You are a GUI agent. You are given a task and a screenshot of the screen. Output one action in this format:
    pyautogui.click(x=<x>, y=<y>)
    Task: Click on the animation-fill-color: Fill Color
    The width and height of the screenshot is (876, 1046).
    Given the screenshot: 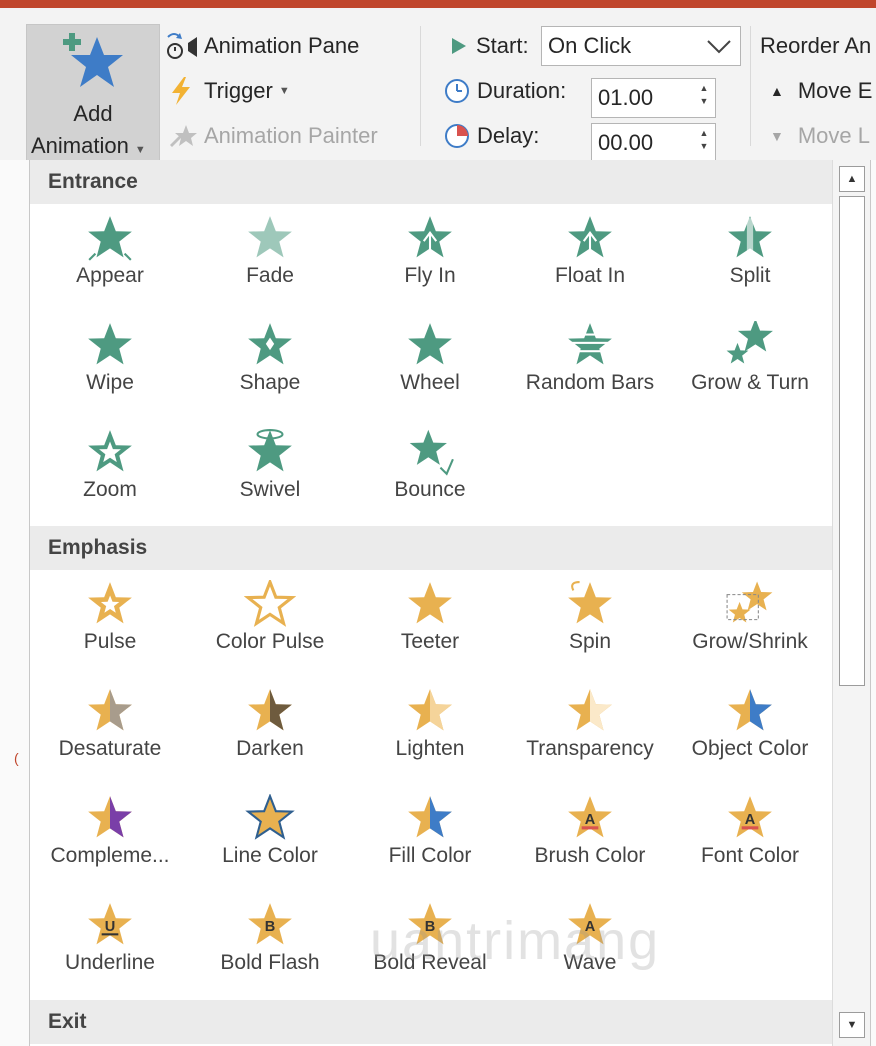 What is the action you would take?
    pyautogui.click(x=430, y=837)
    